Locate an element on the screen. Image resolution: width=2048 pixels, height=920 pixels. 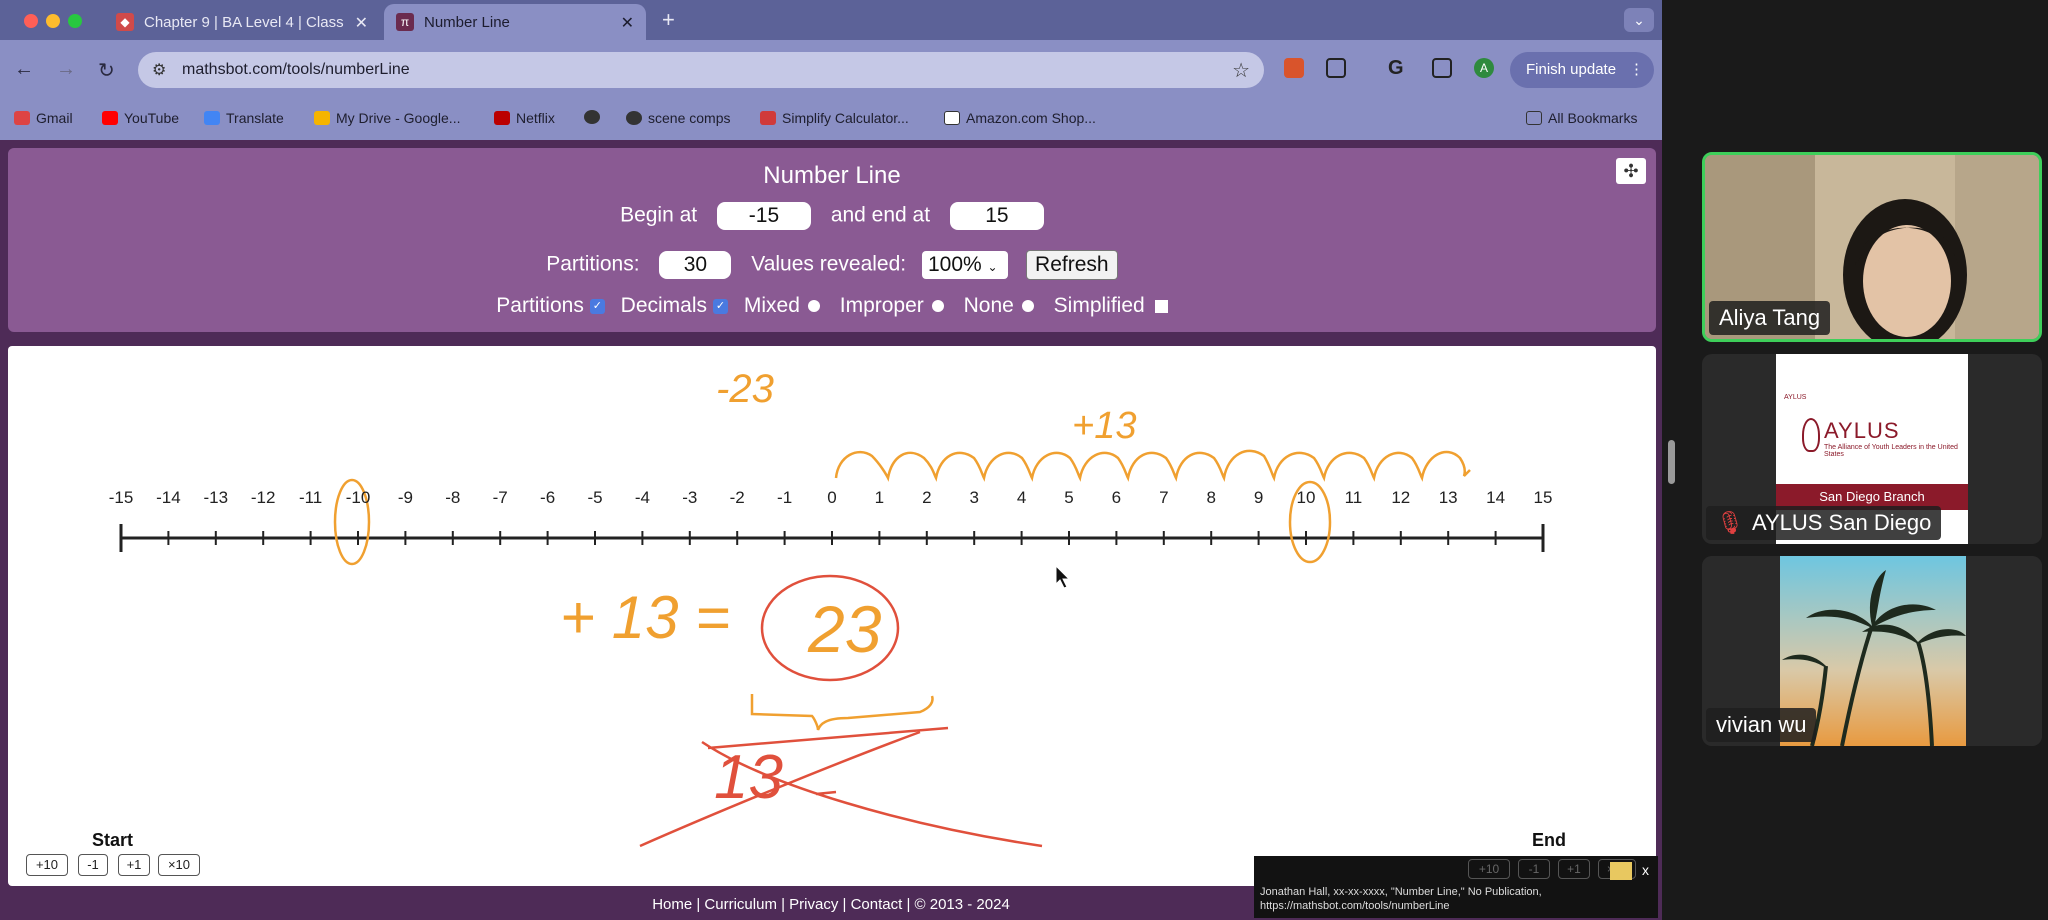
tick-label: 13 is located at coordinates (1448, 497).